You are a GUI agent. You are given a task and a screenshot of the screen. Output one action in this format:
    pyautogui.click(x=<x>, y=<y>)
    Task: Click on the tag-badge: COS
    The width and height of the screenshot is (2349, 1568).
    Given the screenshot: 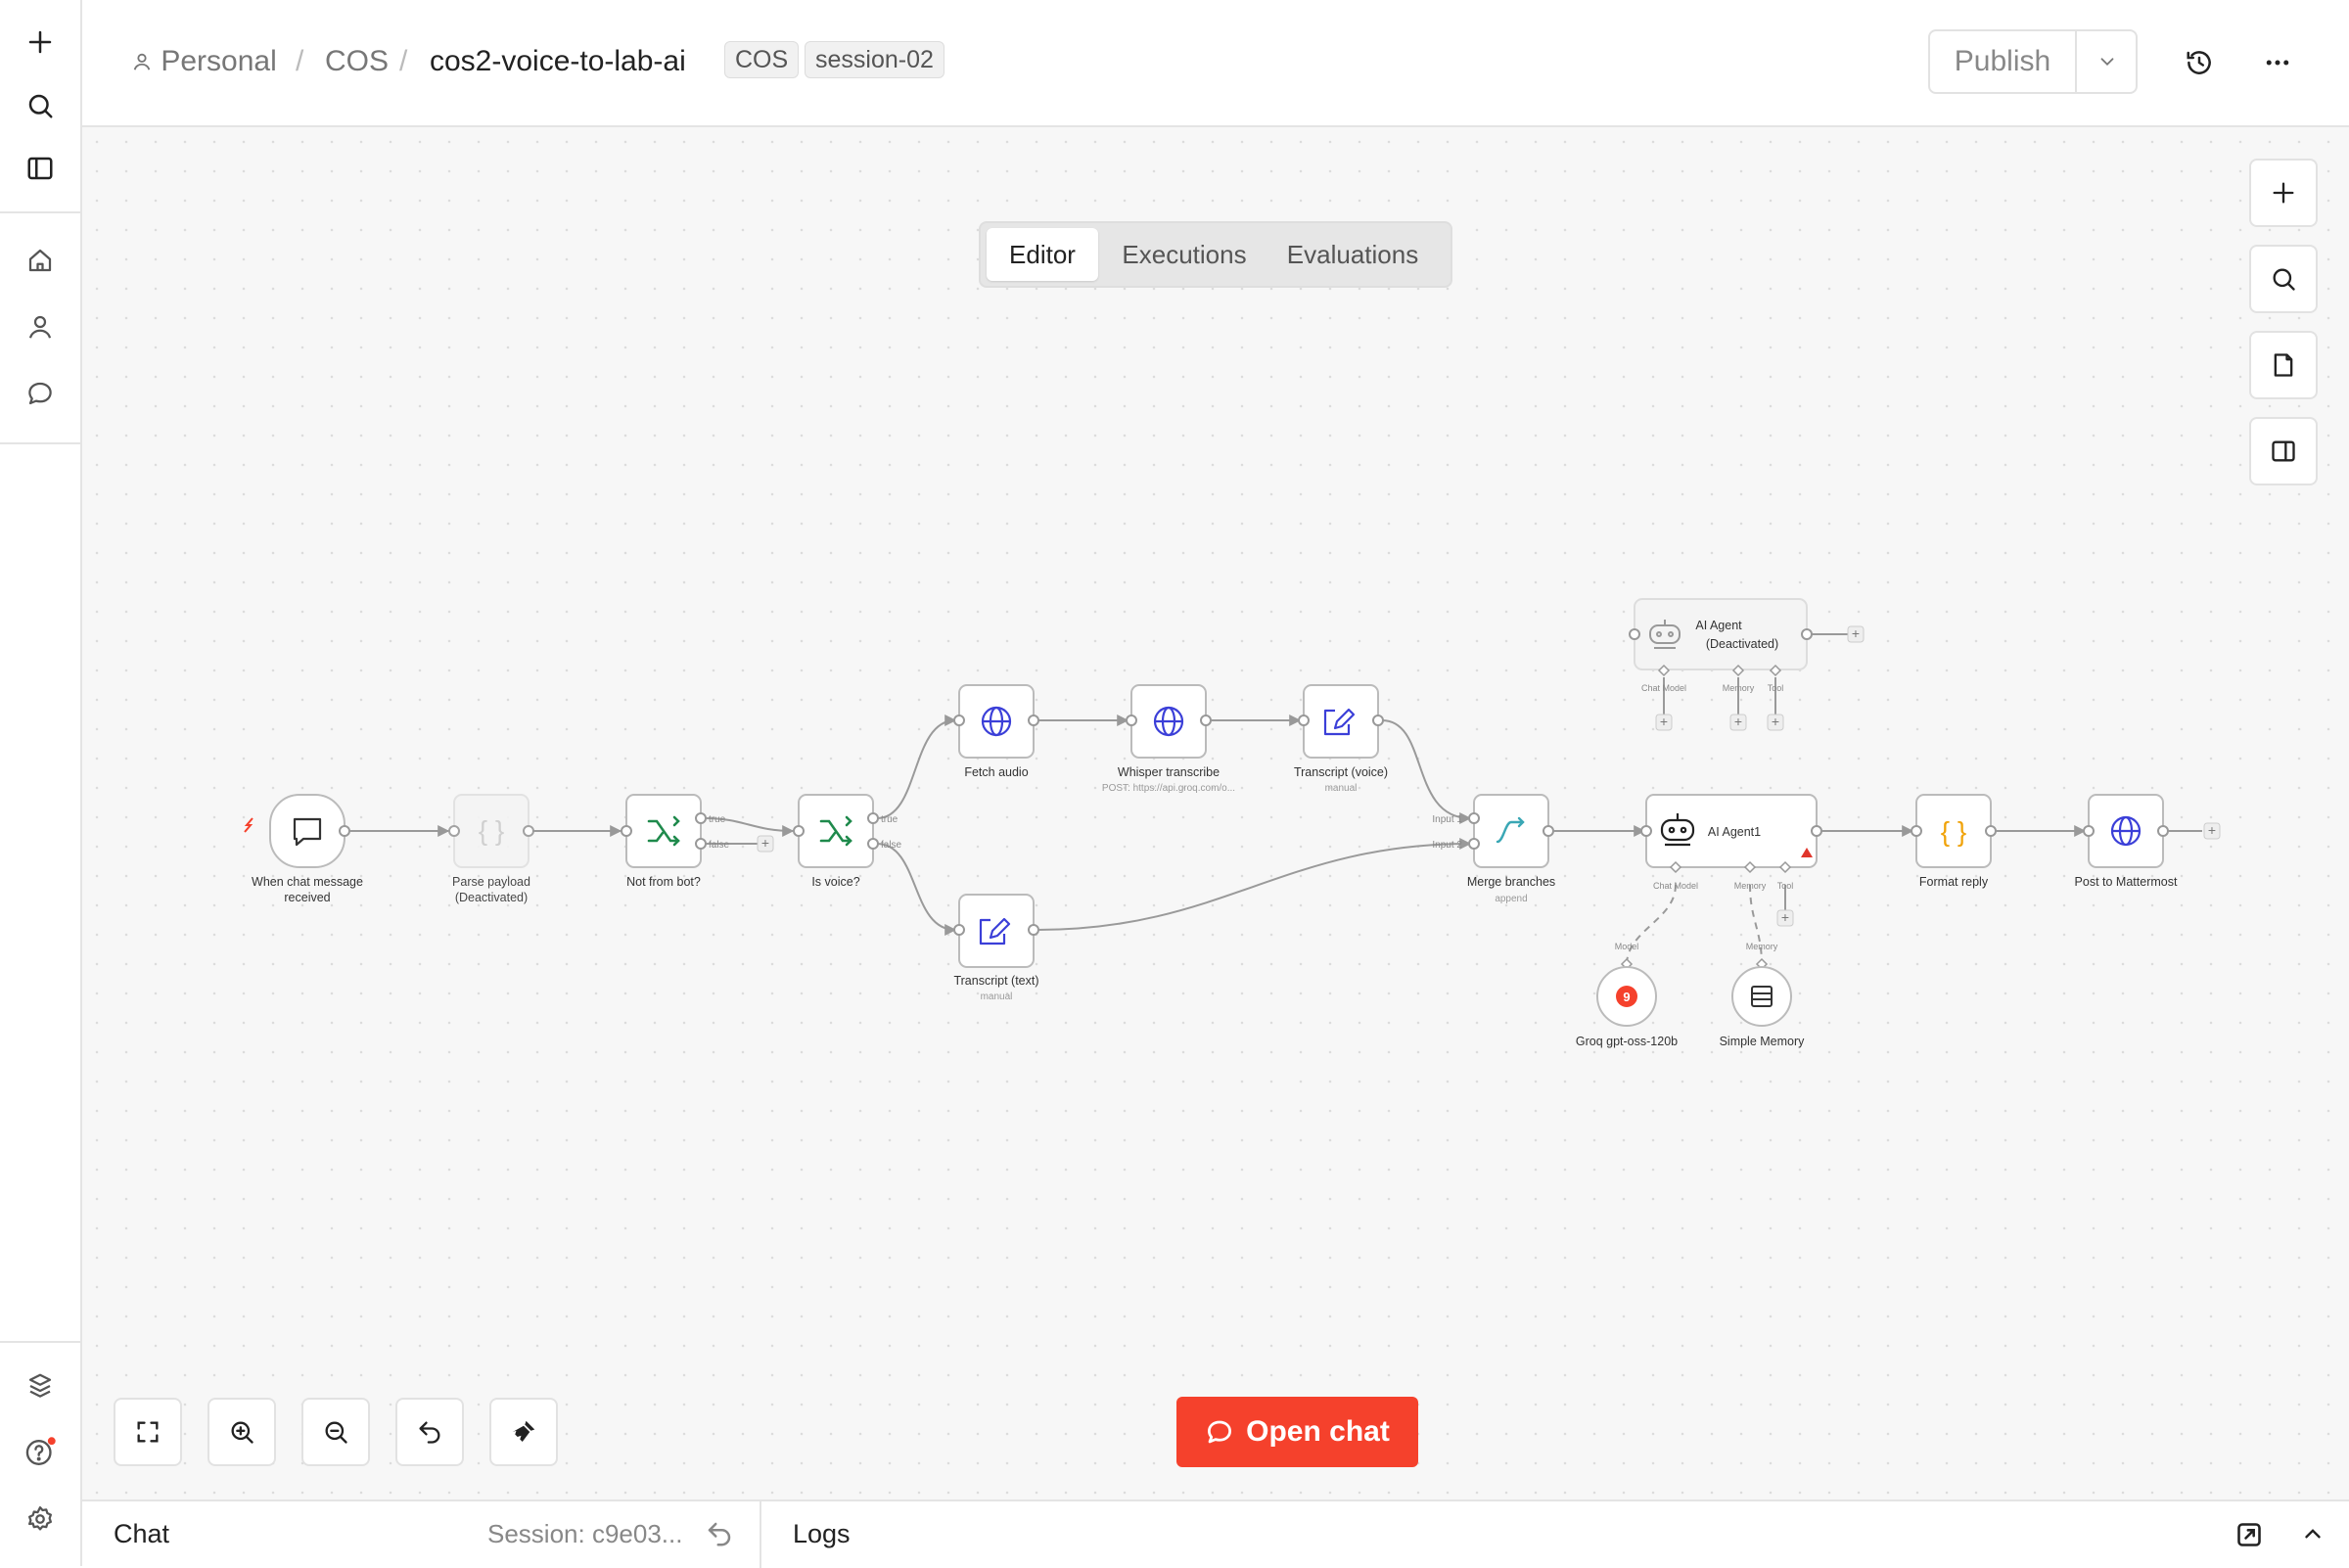 What is the action you would take?
    pyautogui.click(x=762, y=59)
    